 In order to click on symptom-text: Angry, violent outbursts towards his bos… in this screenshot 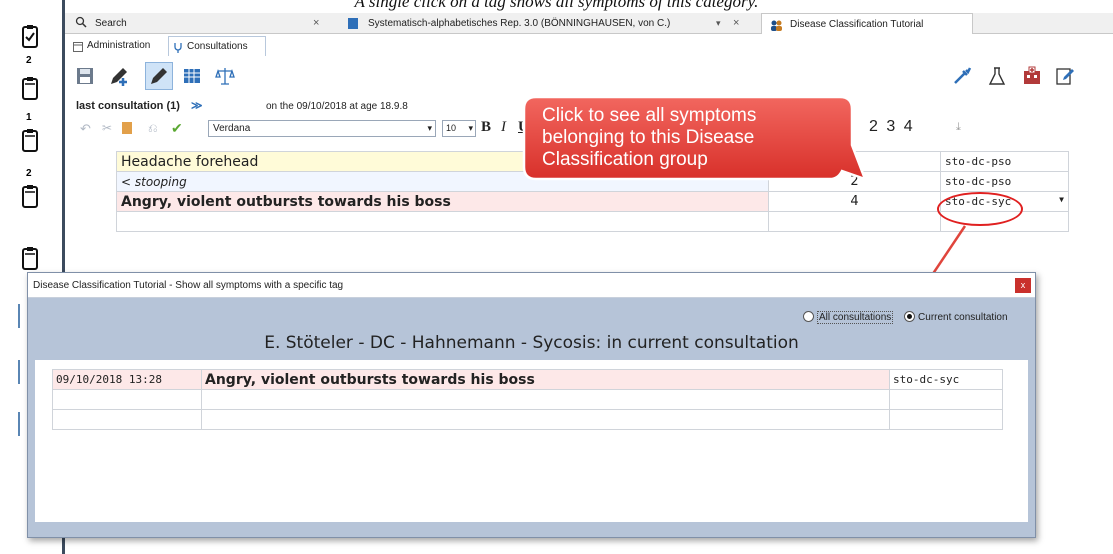, I will do `click(442, 201)`.